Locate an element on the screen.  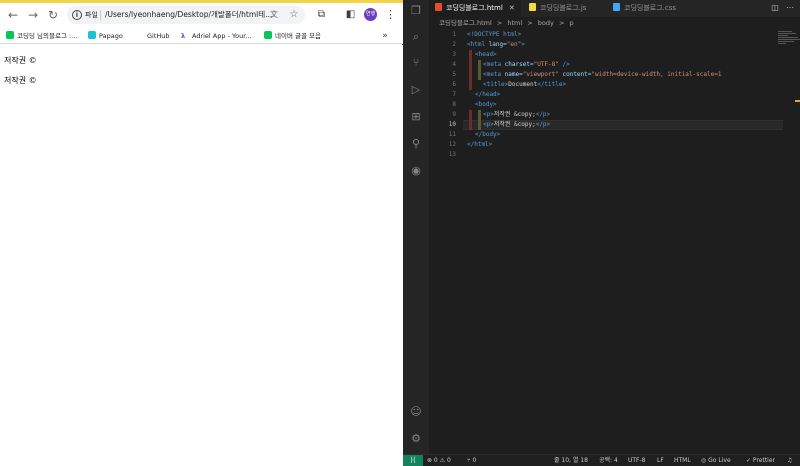
tab-html: 코딩딩블로그.html ✕ is located at coordinates (475, 8).